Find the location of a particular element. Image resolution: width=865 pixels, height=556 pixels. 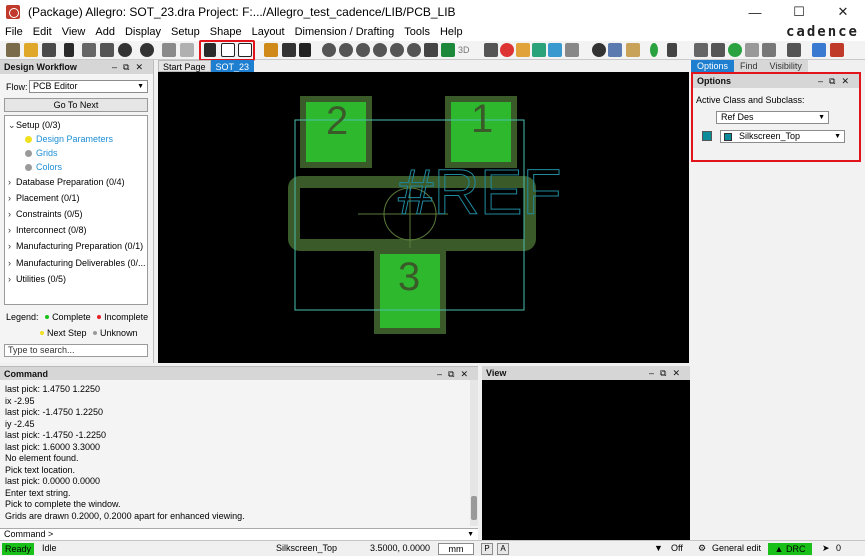

filter-icon: ▼ is located at coordinates (658, 548).